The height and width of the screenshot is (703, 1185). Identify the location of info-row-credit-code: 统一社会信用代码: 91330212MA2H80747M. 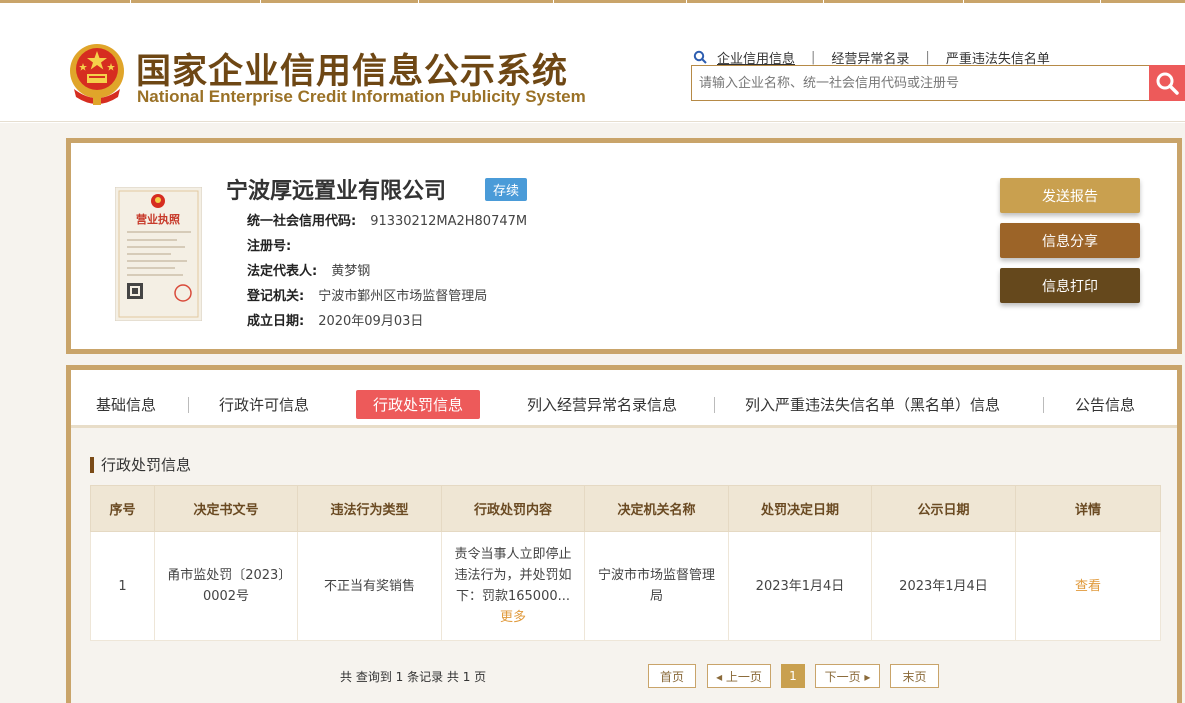
(387, 219).